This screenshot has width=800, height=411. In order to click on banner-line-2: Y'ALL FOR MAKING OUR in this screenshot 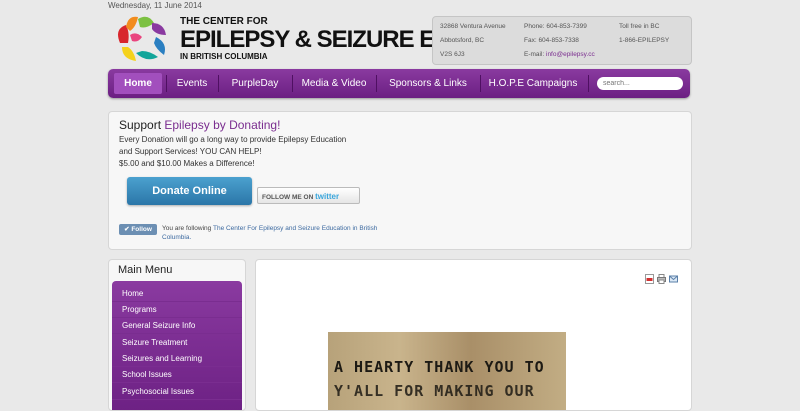, I will do `click(434, 391)`.